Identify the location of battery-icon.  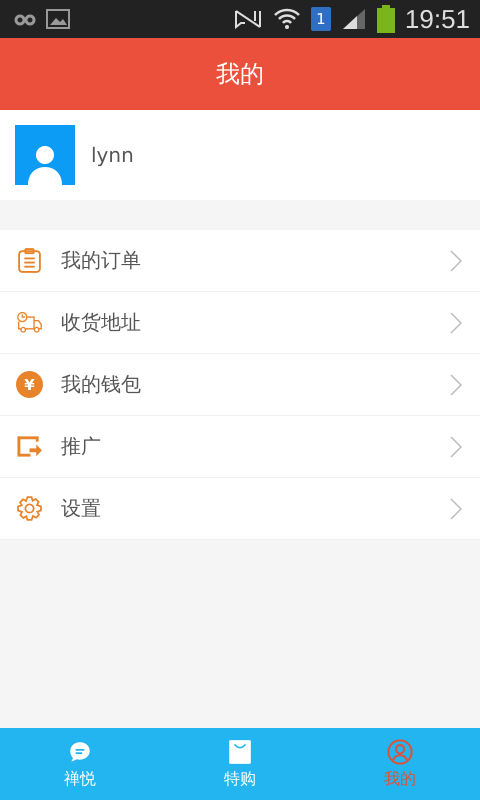
(385, 19).